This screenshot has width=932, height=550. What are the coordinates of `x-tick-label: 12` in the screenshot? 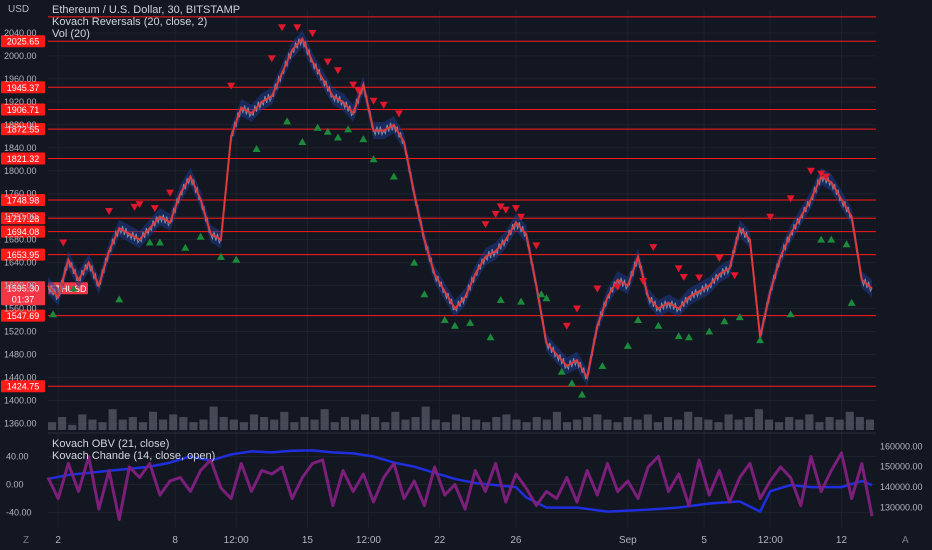 It's located at (842, 540).